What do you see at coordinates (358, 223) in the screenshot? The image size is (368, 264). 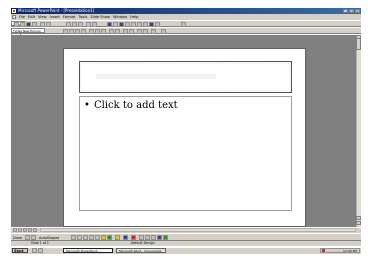 I see `next-slide-button` at bounding box center [358, 223].